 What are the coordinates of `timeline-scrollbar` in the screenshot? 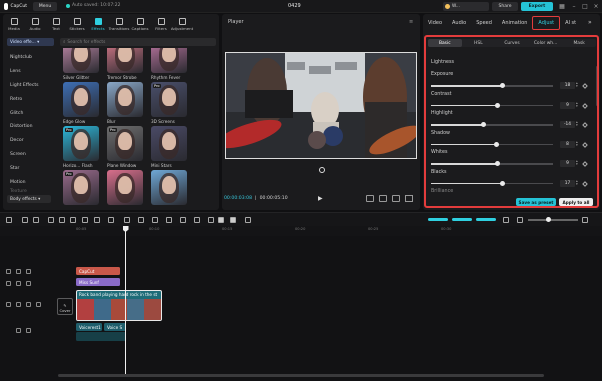 It's located at (301, 375).